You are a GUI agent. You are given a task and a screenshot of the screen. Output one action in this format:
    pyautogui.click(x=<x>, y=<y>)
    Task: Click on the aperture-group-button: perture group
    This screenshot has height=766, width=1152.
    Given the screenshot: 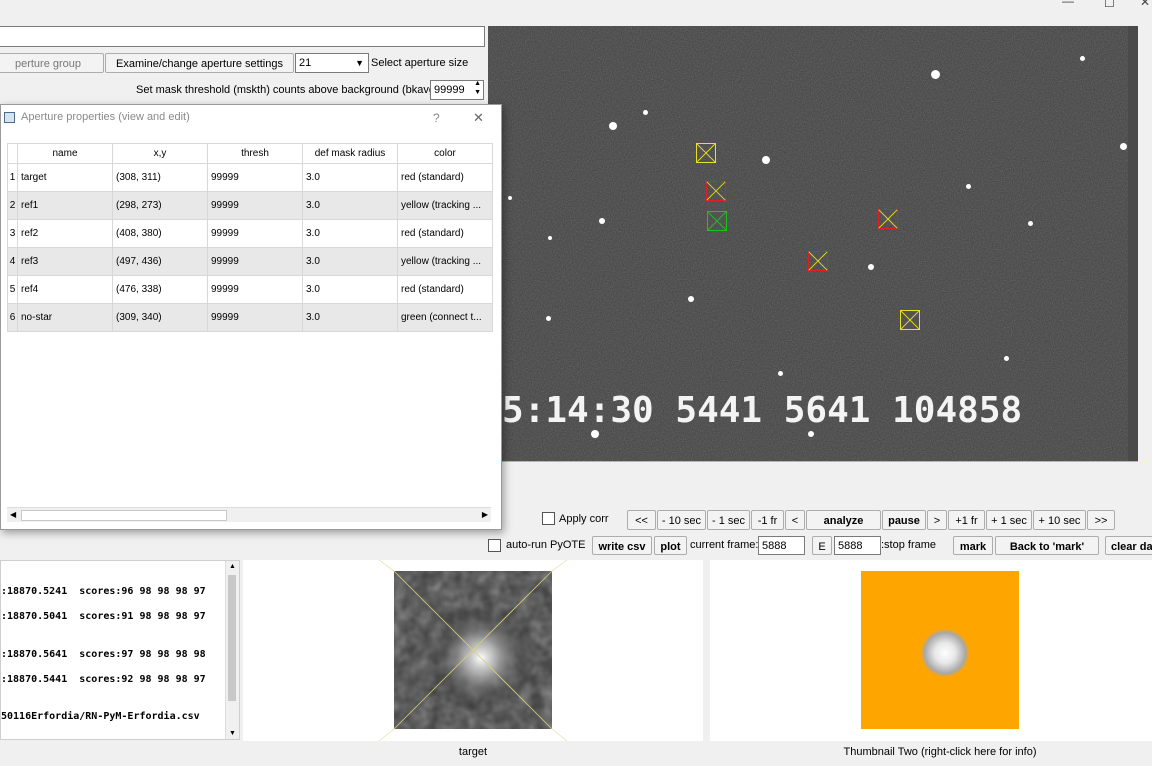 What is the action you would take?
    pyautogui.click(x=52, y=63)
    